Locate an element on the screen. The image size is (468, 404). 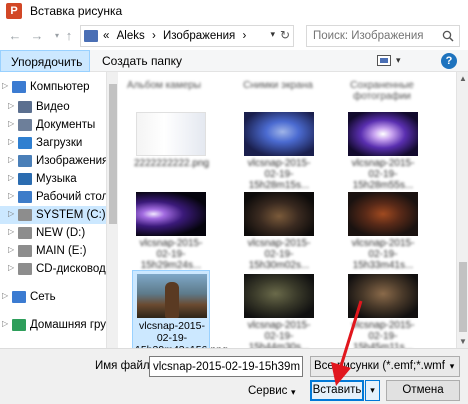
pictures-icon is located at coordinates (25, 161).